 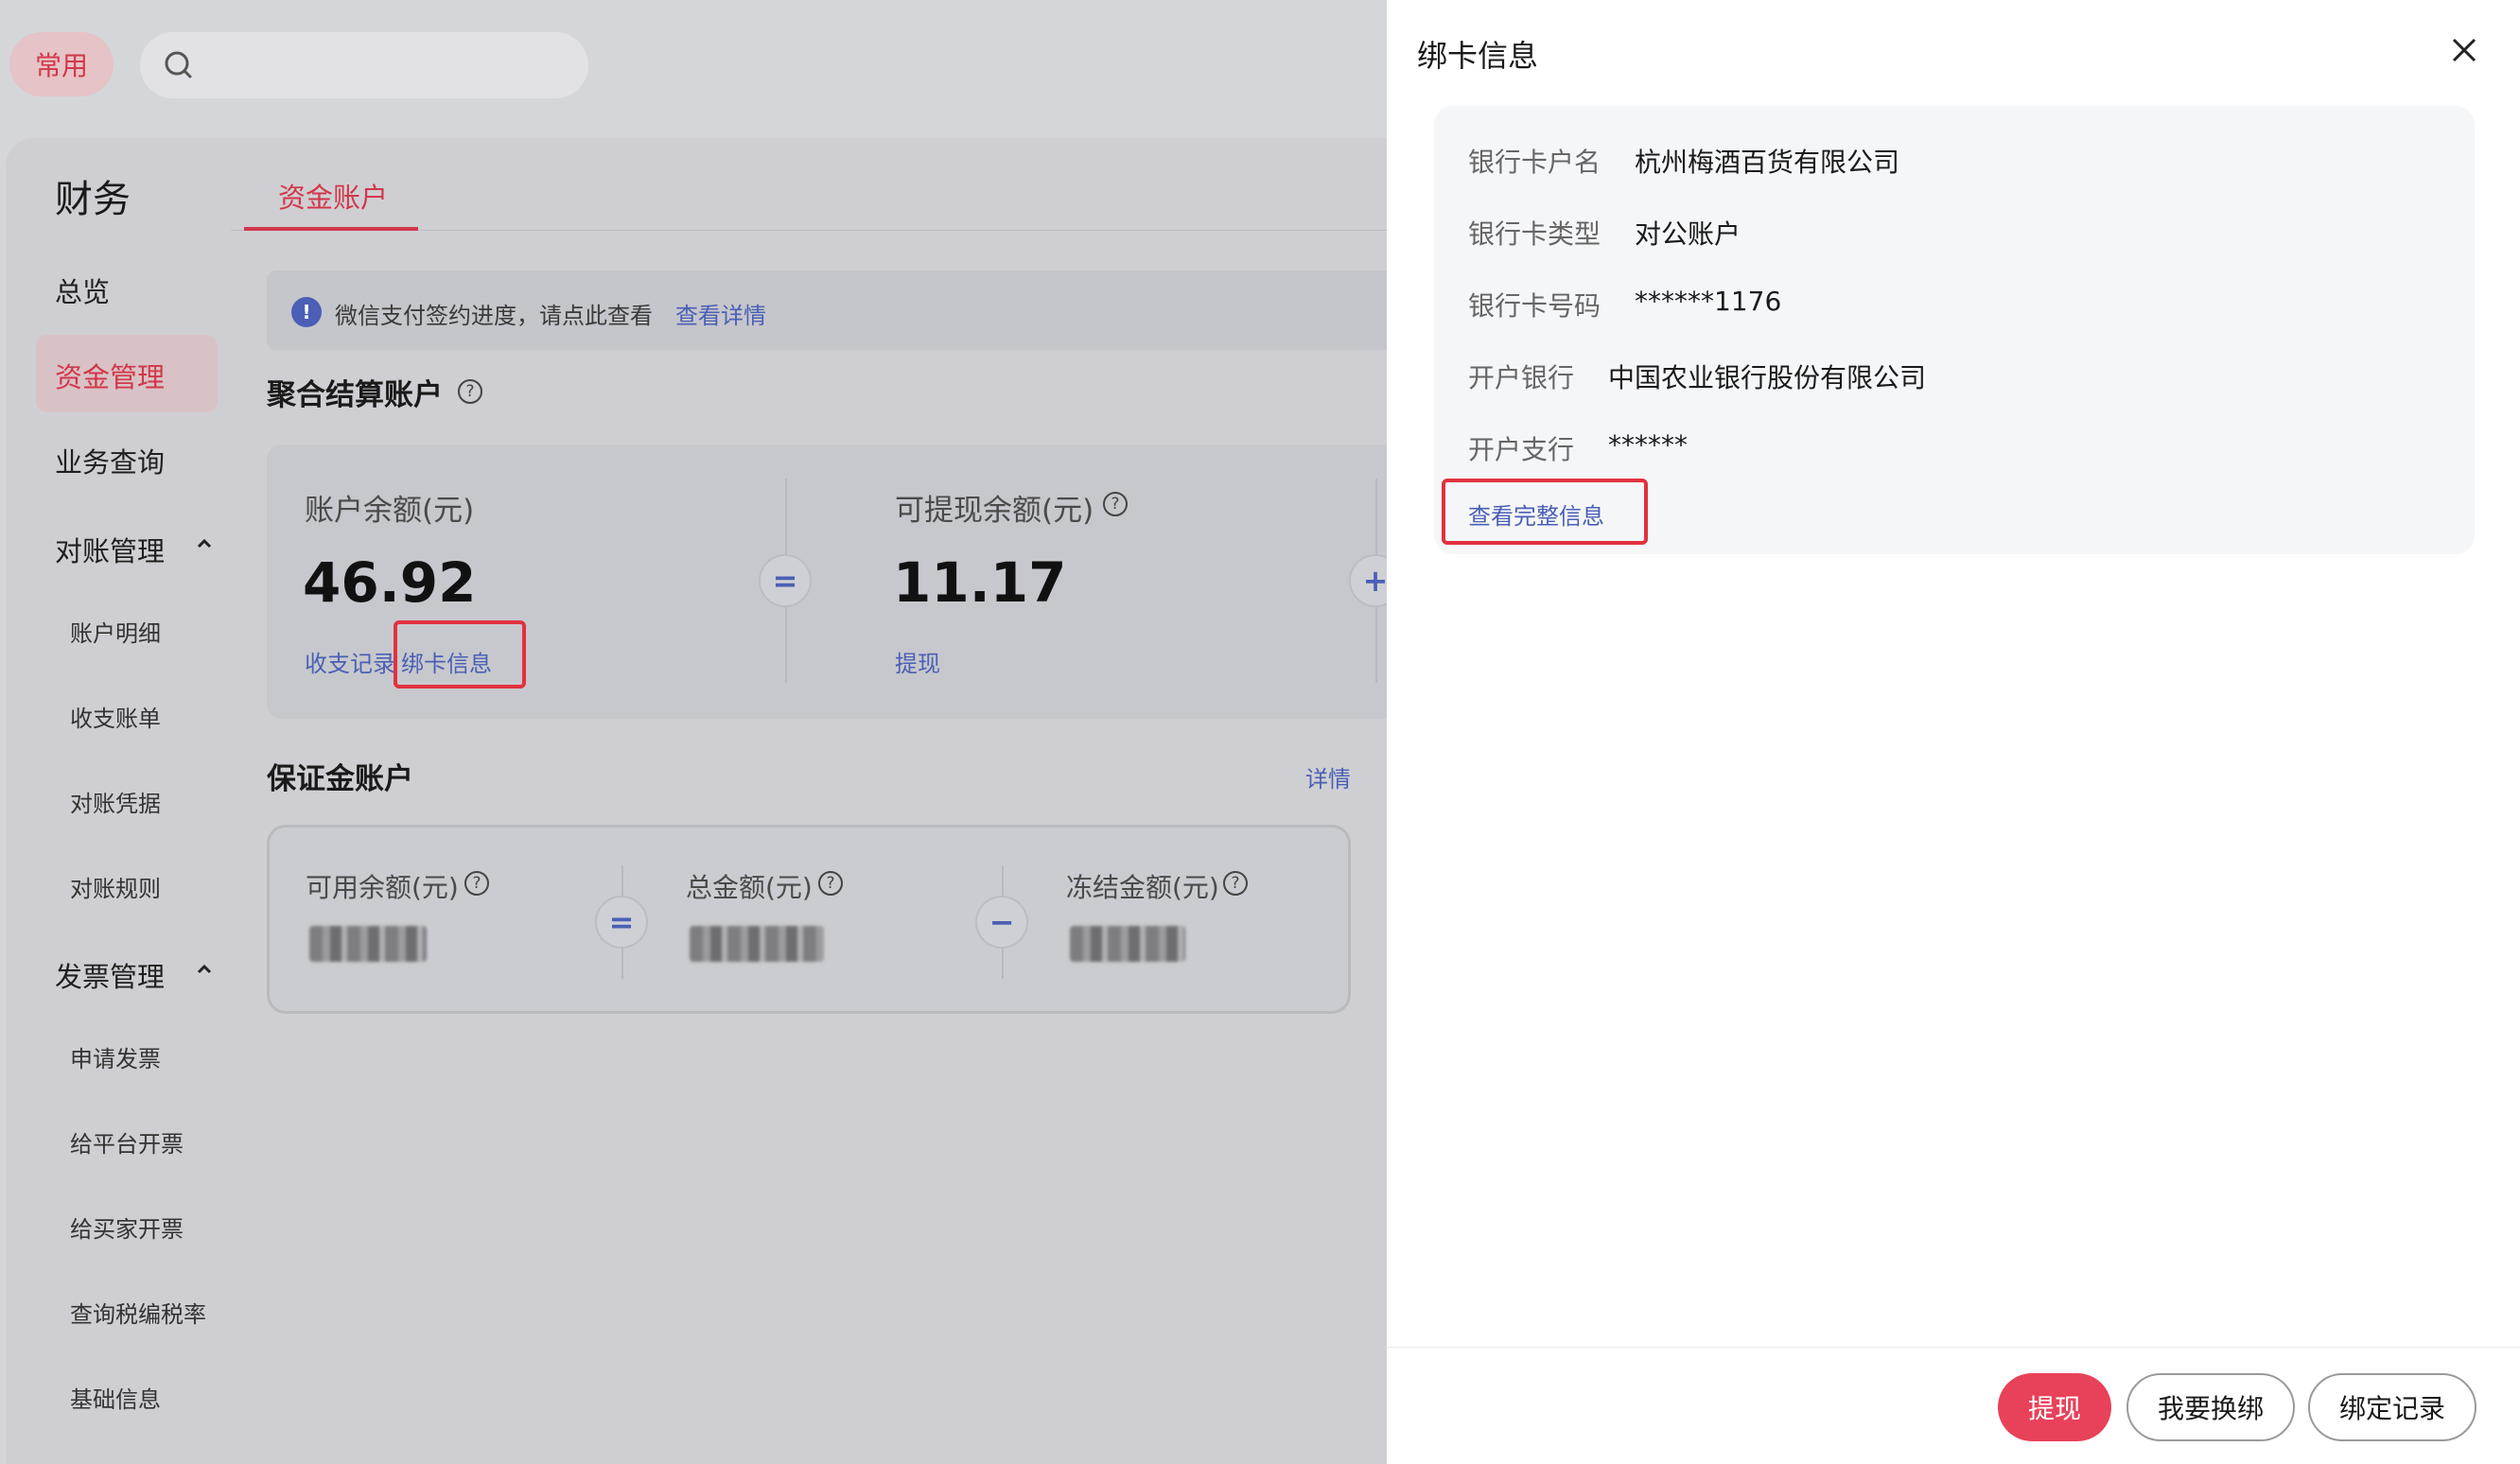 What do you see at coordinates (1521, 449) in the screenshot?
I see `branch-label: 开户支行` at bounding box center [1521, 449].